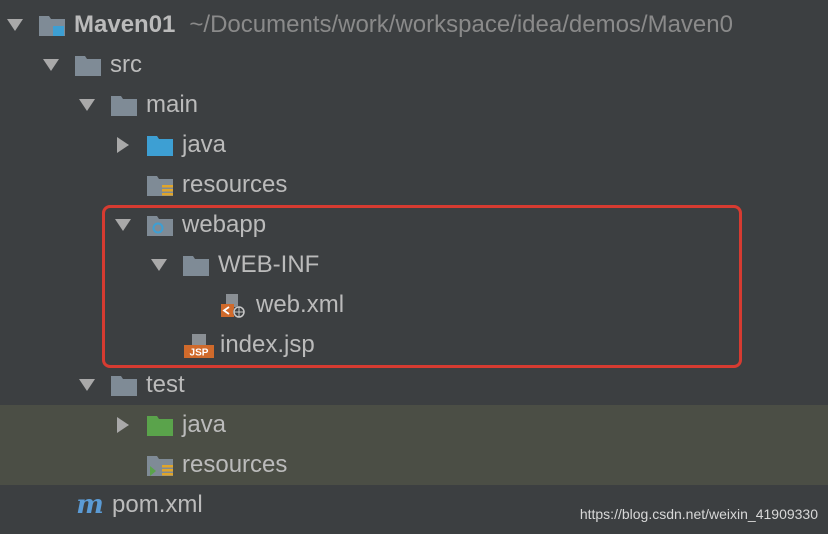  I want to click on maven-m-glyph: m, so click(90, 505).